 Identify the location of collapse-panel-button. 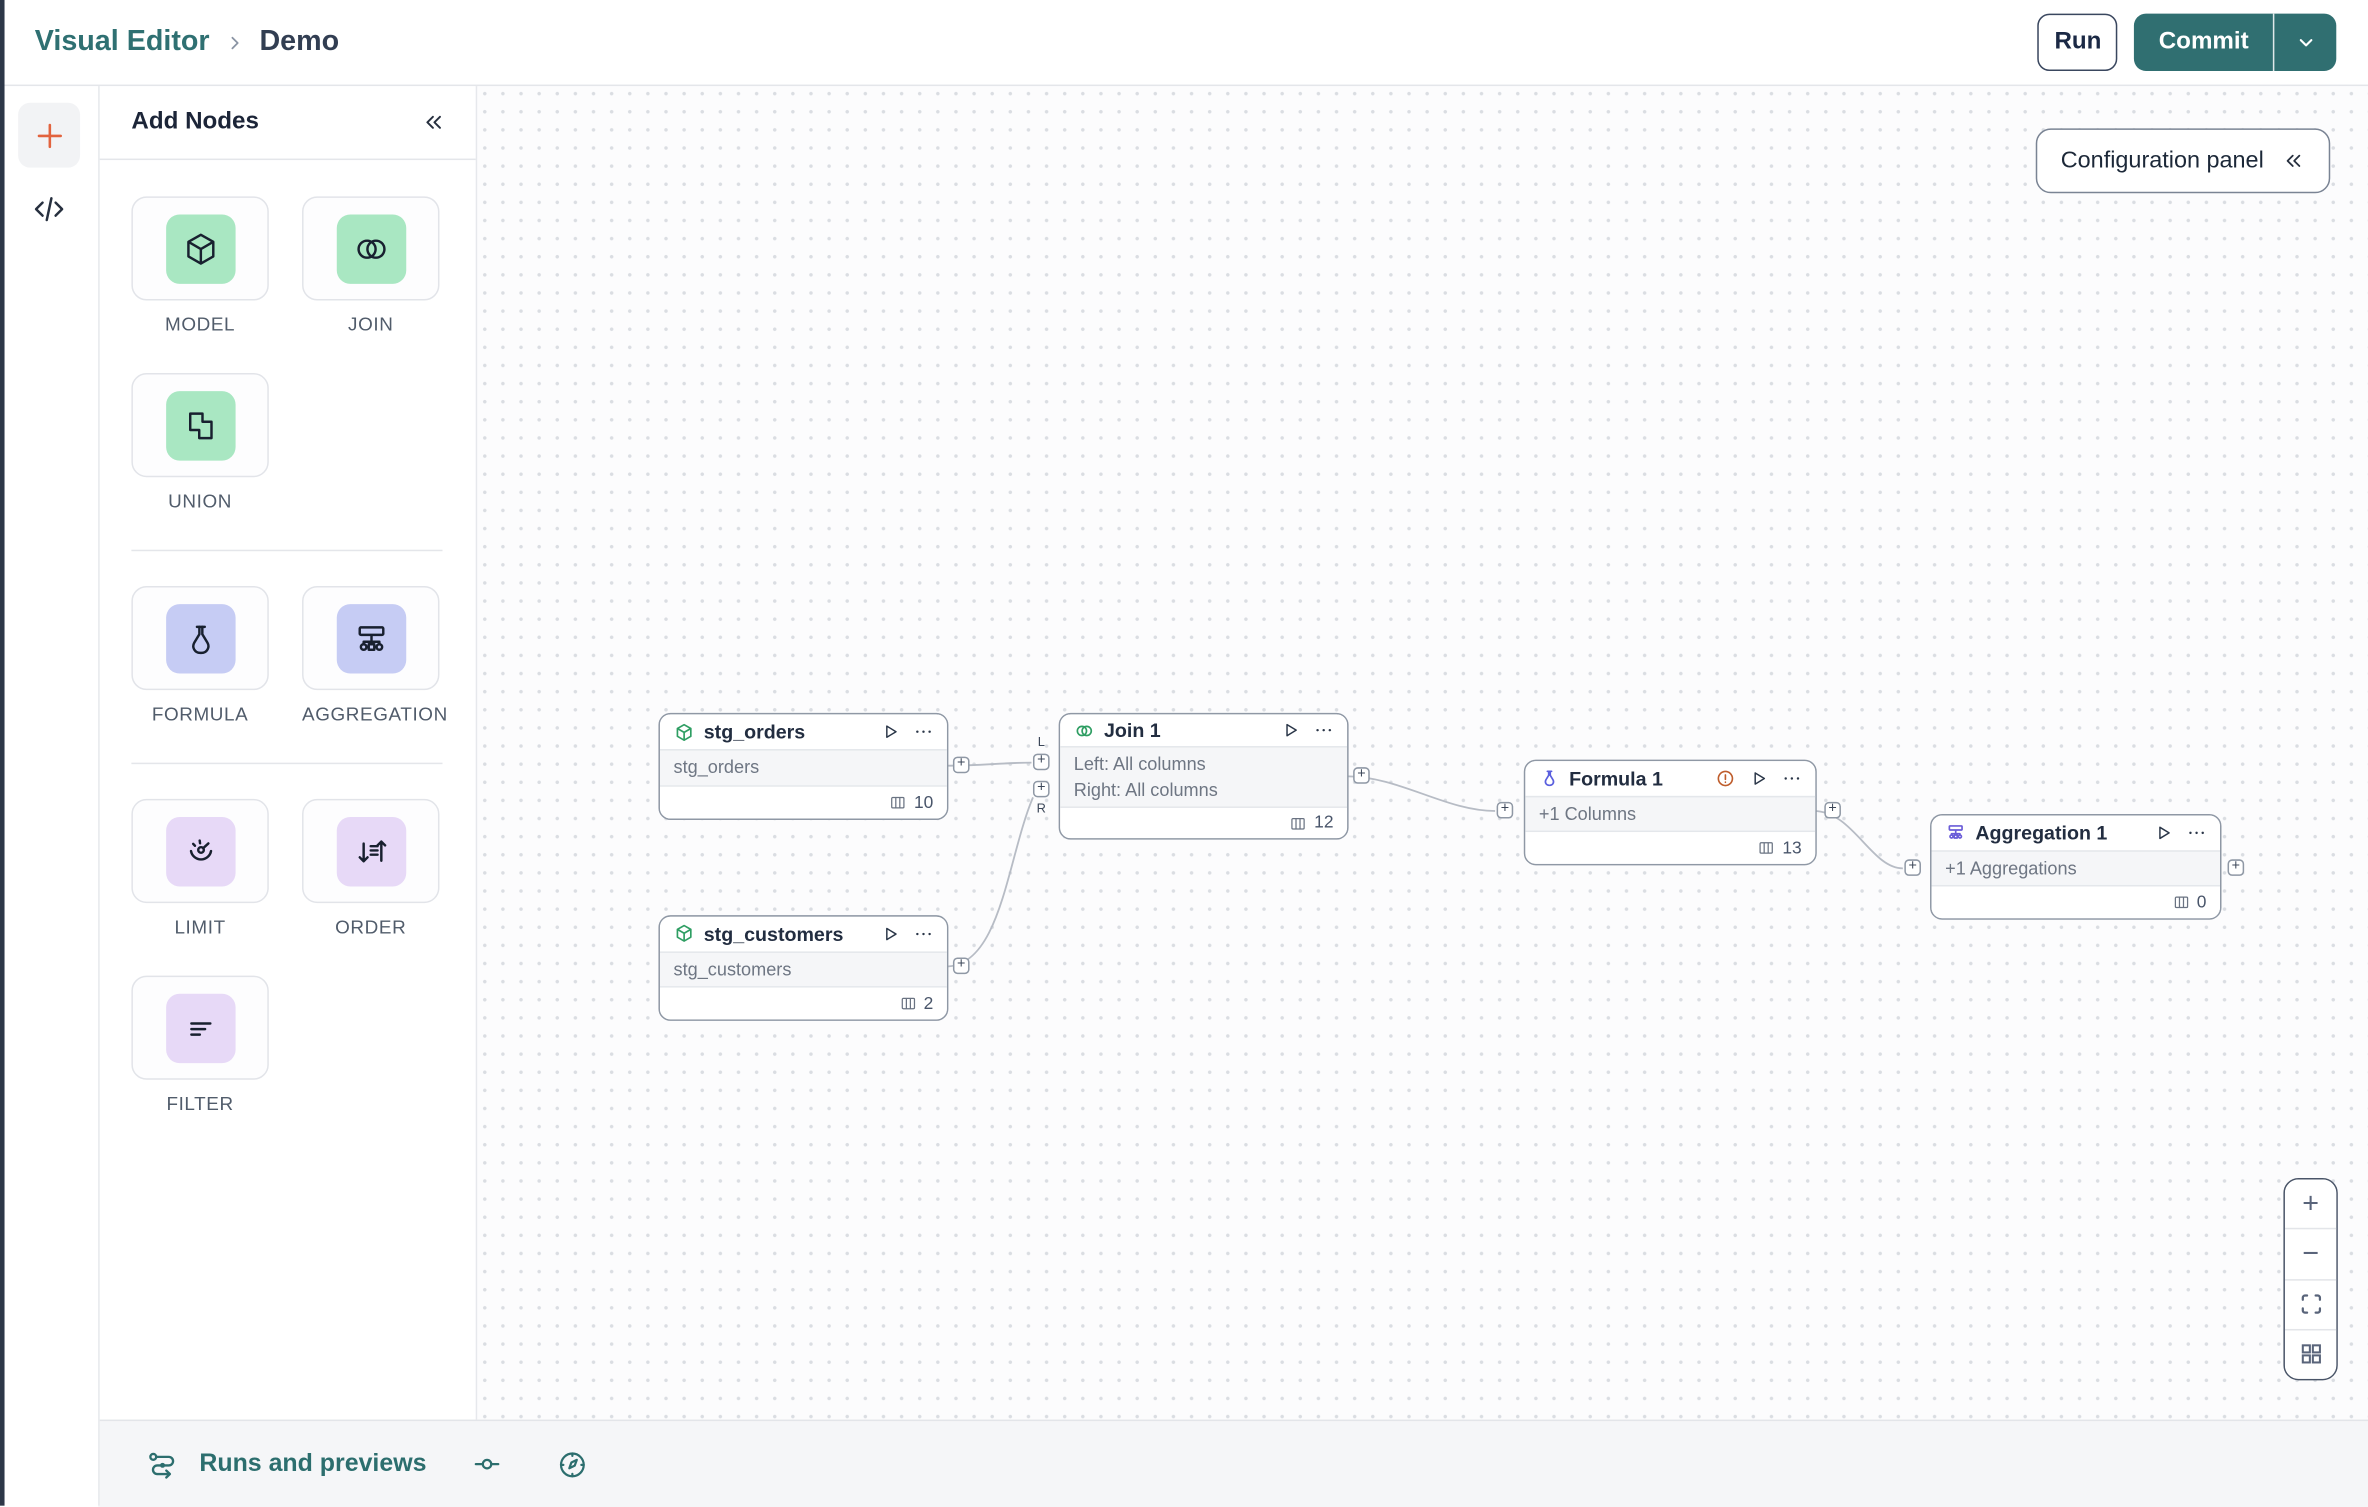
(433, 121).